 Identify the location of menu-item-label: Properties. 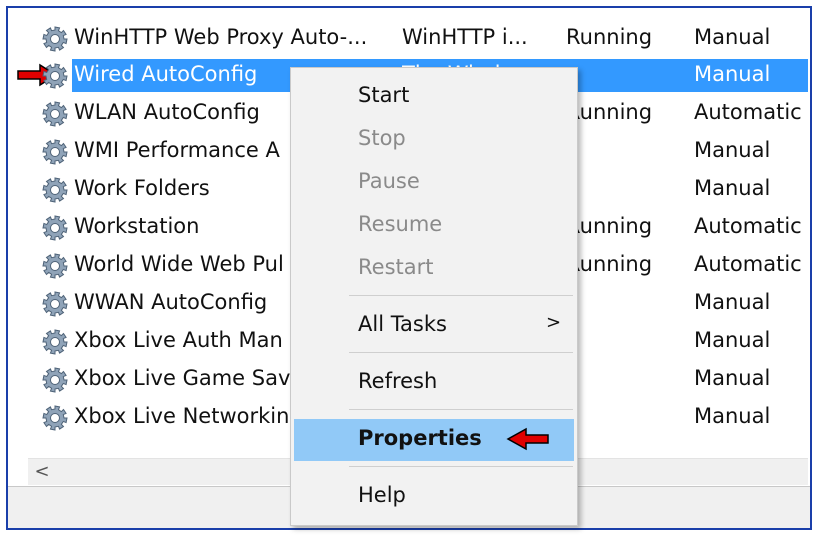
(420, 438).